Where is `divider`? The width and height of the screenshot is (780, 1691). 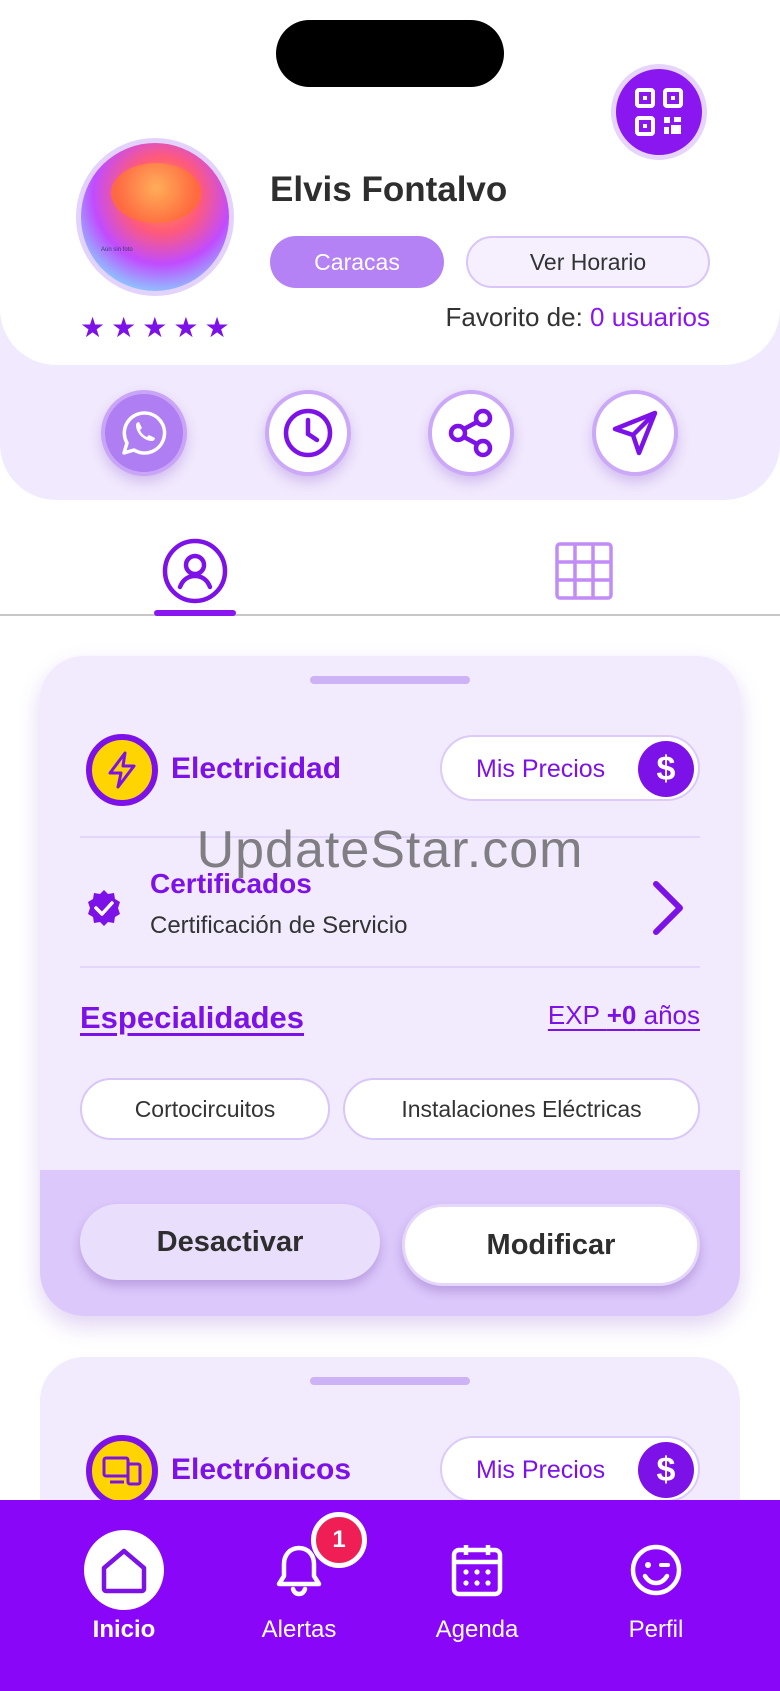 divider is located at coordinates (390, 967).